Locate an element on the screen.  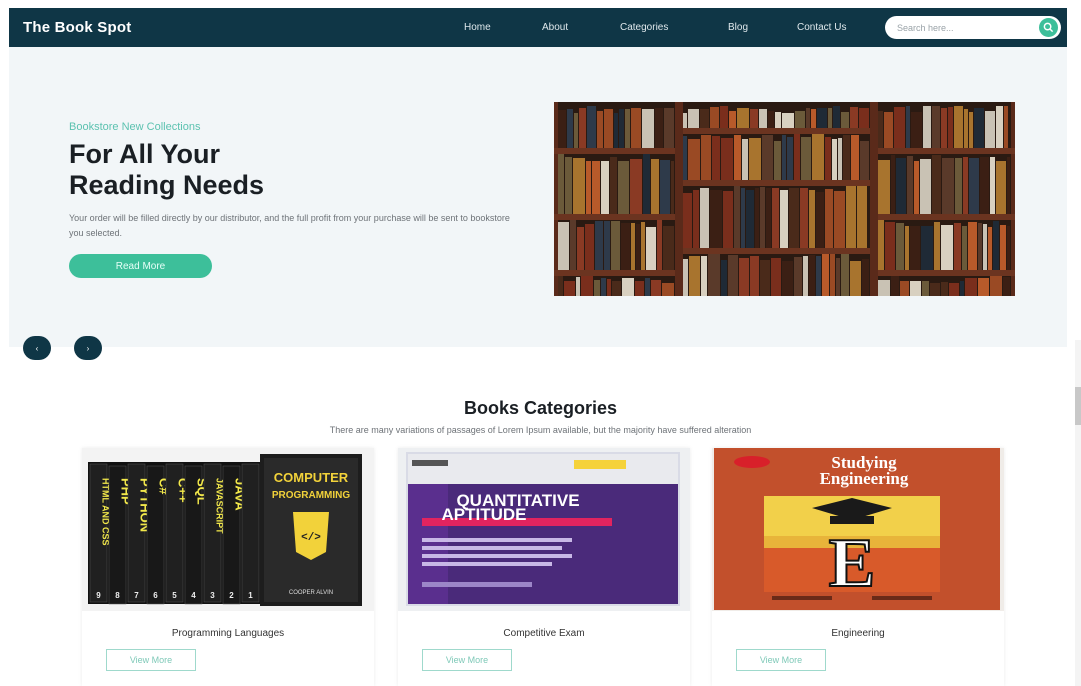
nav-blog: Blog is located at coordinates (738, 27).